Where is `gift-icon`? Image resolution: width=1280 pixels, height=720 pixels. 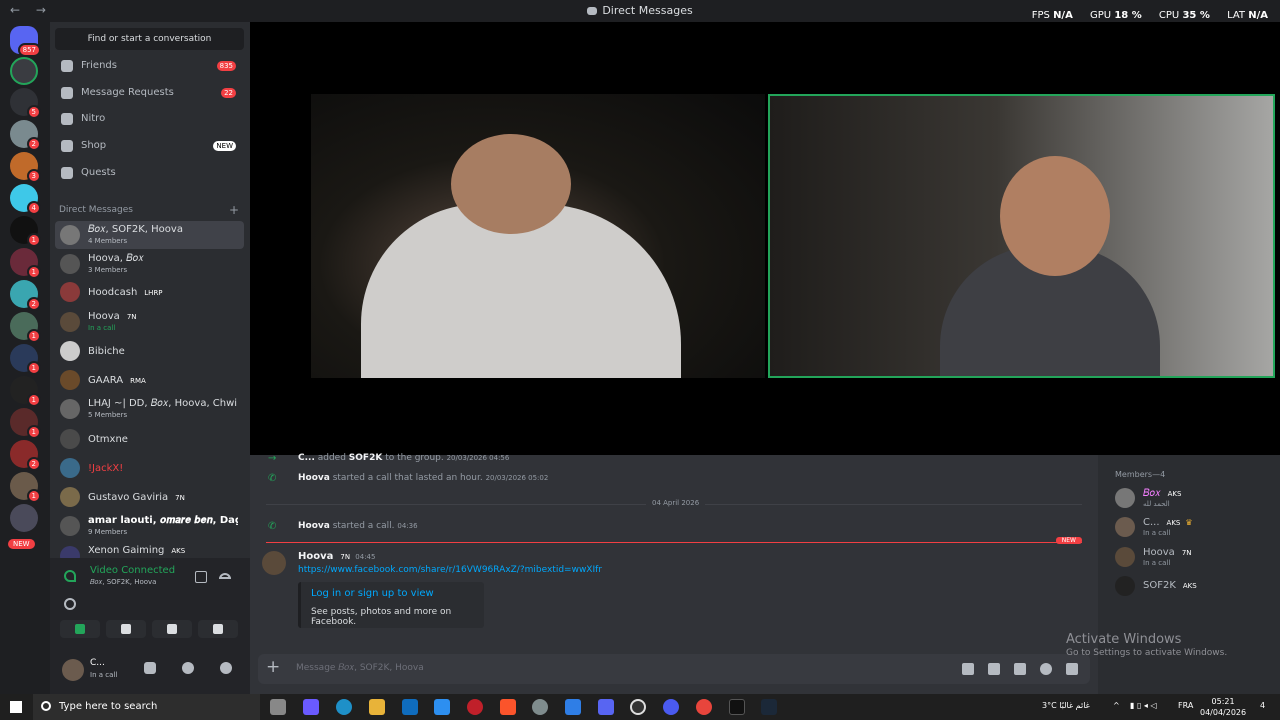
gift-icon is located at coordinates (968, 669).